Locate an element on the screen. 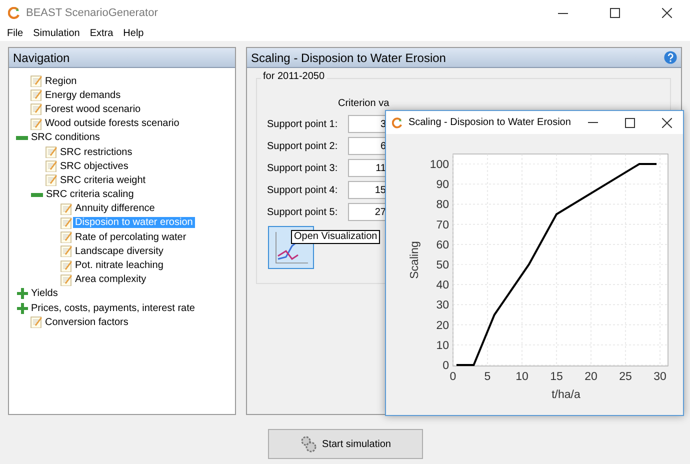  tree-item: Energy demands is located at coordinates (83, 95).